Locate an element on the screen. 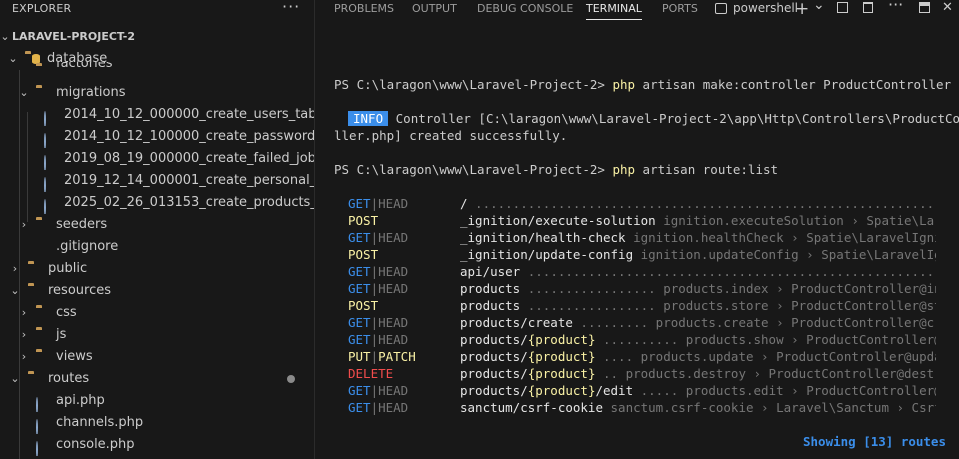 The height and width of the screenshot is (459, 959). tab-terminal: TERMINAL is located at coordinates (614, 11).